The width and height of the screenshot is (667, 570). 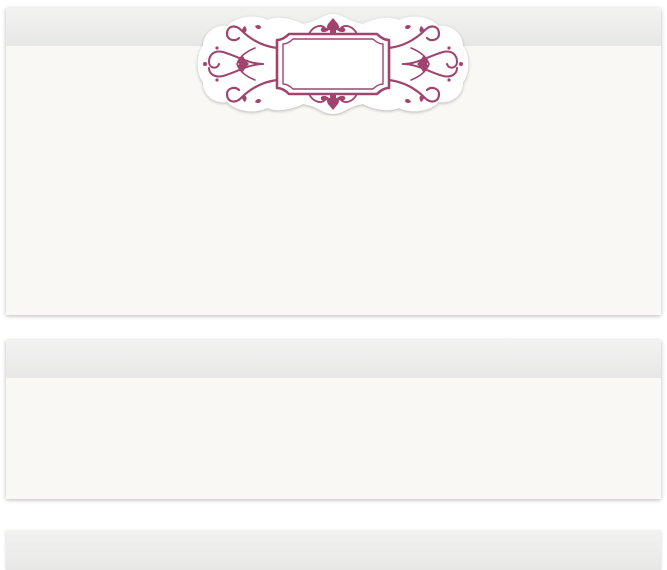 I want to click on content-panel-bottom, so click(x=333, y=550).